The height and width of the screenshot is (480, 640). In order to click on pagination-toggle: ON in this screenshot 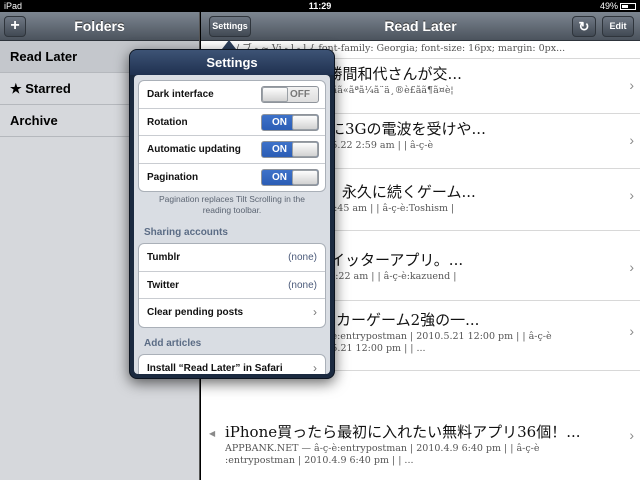, I will do `click(290, 177)`.